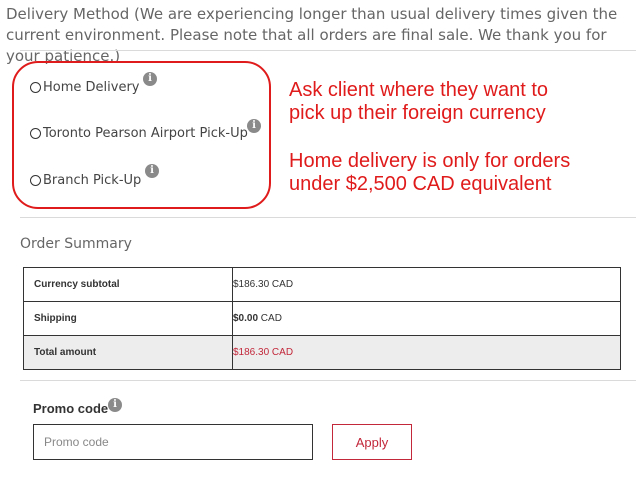 This screenshot has width=636, height=481. Describe the element at coordinates (246, 318) in the screenshot. I see `shipping-amount: $0.00` at that location.